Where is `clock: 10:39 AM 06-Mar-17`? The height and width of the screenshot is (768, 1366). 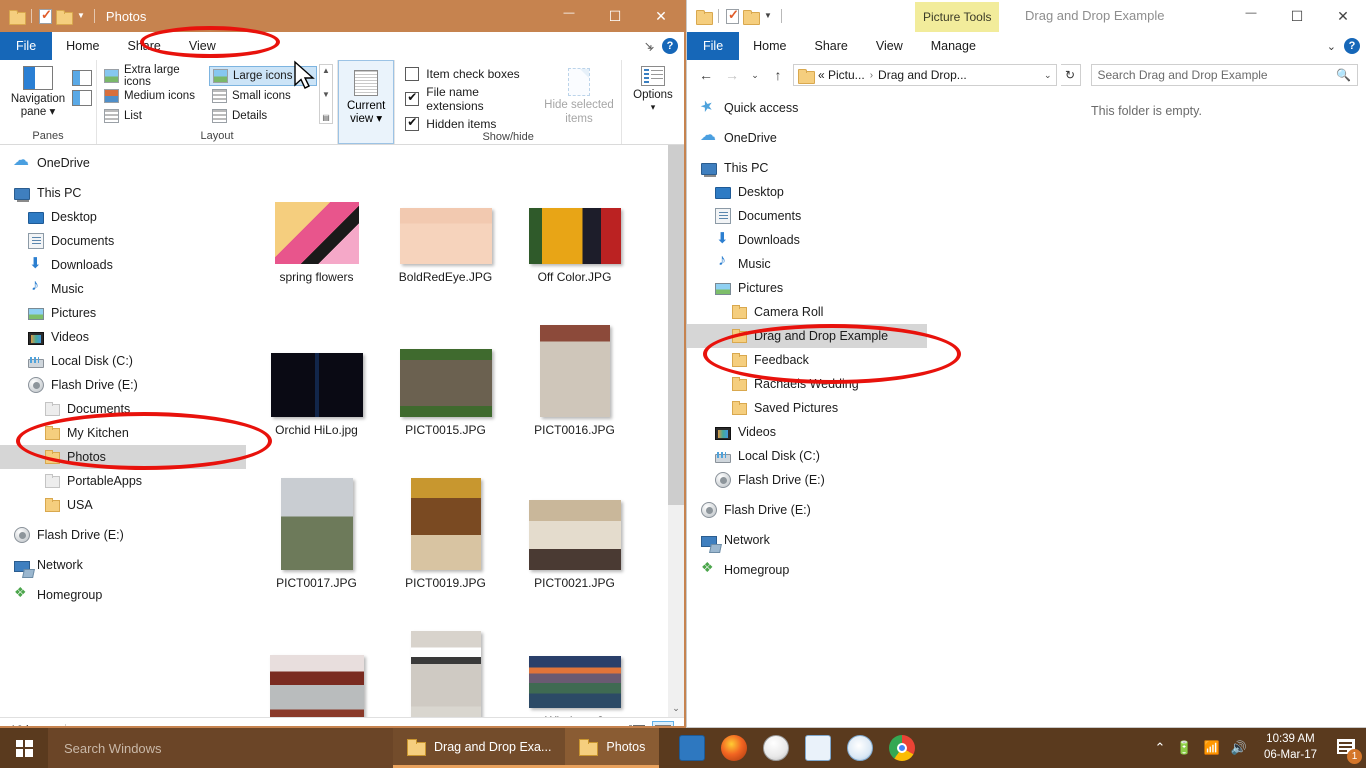 clock: 10:39 AM 06-Mar-17 is located at coordinates (1290, 747).